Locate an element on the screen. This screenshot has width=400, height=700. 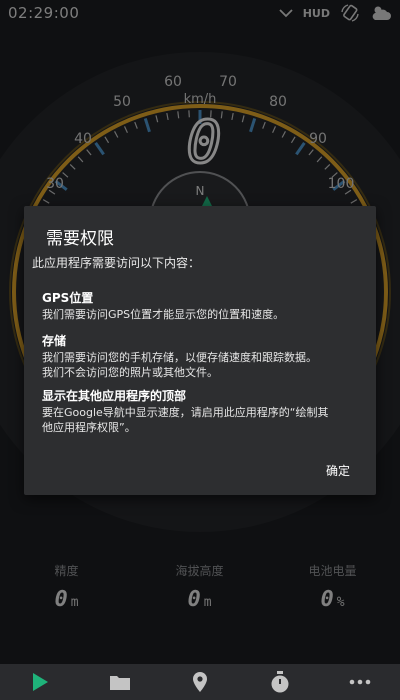
permission-gps: GPS位置 我们需要访问GPS位置才能显示您的位置和速度。 is located at coordinates (202, 305).